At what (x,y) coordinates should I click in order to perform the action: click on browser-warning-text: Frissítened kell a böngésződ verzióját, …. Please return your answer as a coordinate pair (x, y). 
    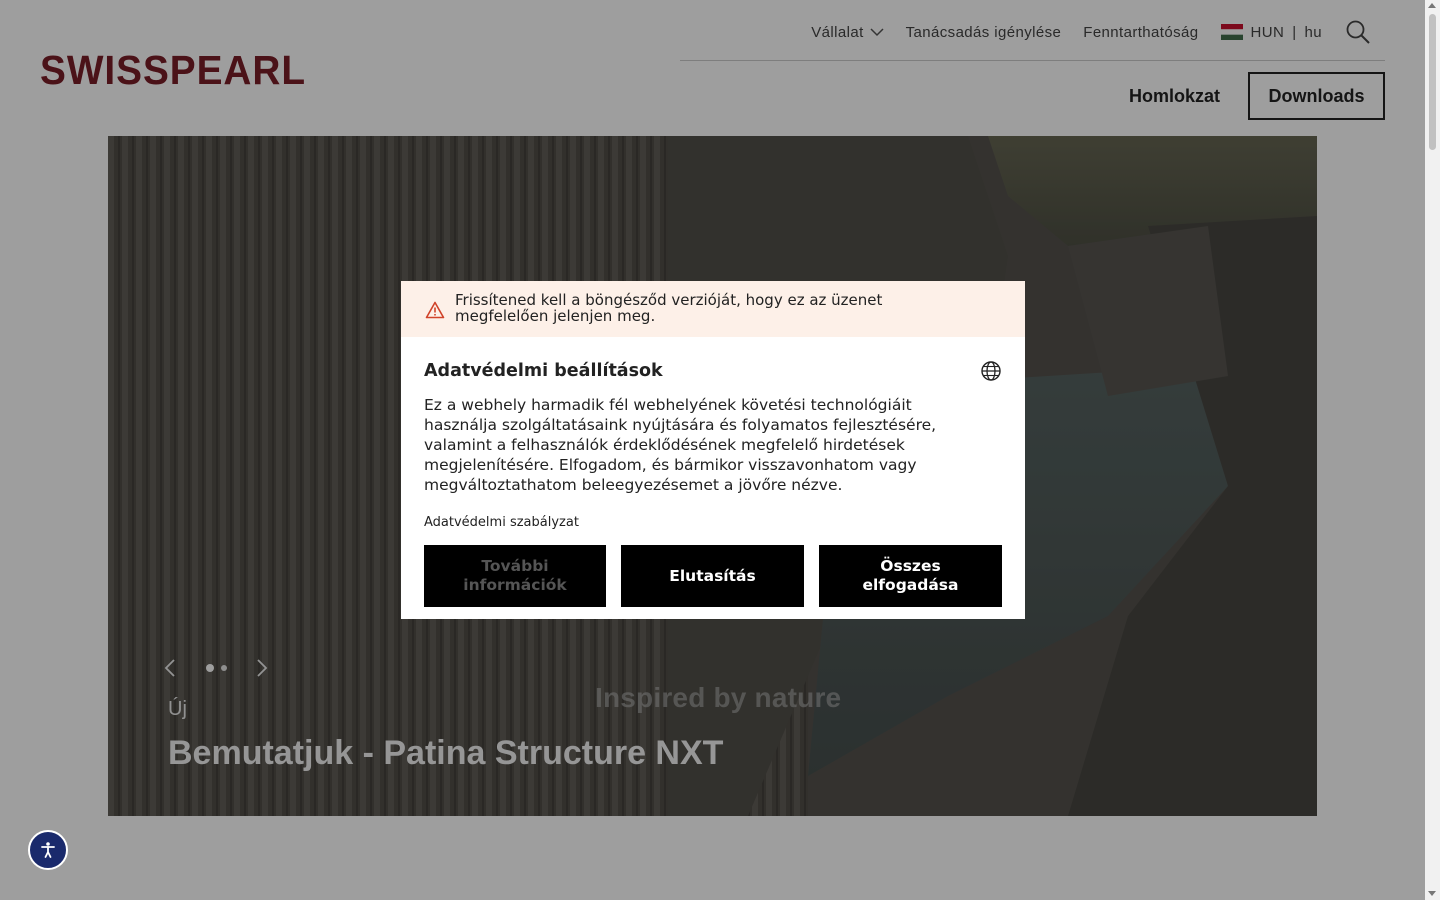
    Looking at the image, I should click on (669, 308).